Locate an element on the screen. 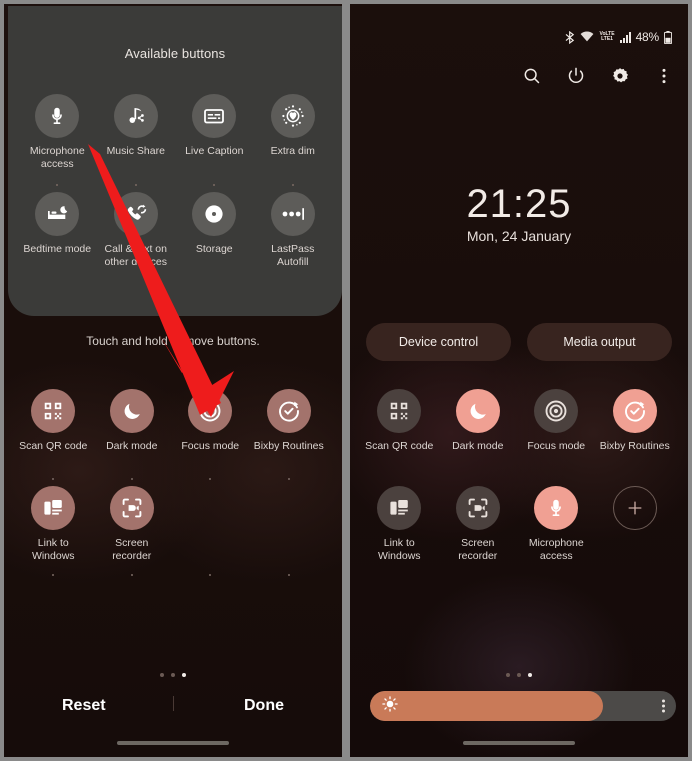  tile-label: Screen recorder is located at coordinates (132, 549).